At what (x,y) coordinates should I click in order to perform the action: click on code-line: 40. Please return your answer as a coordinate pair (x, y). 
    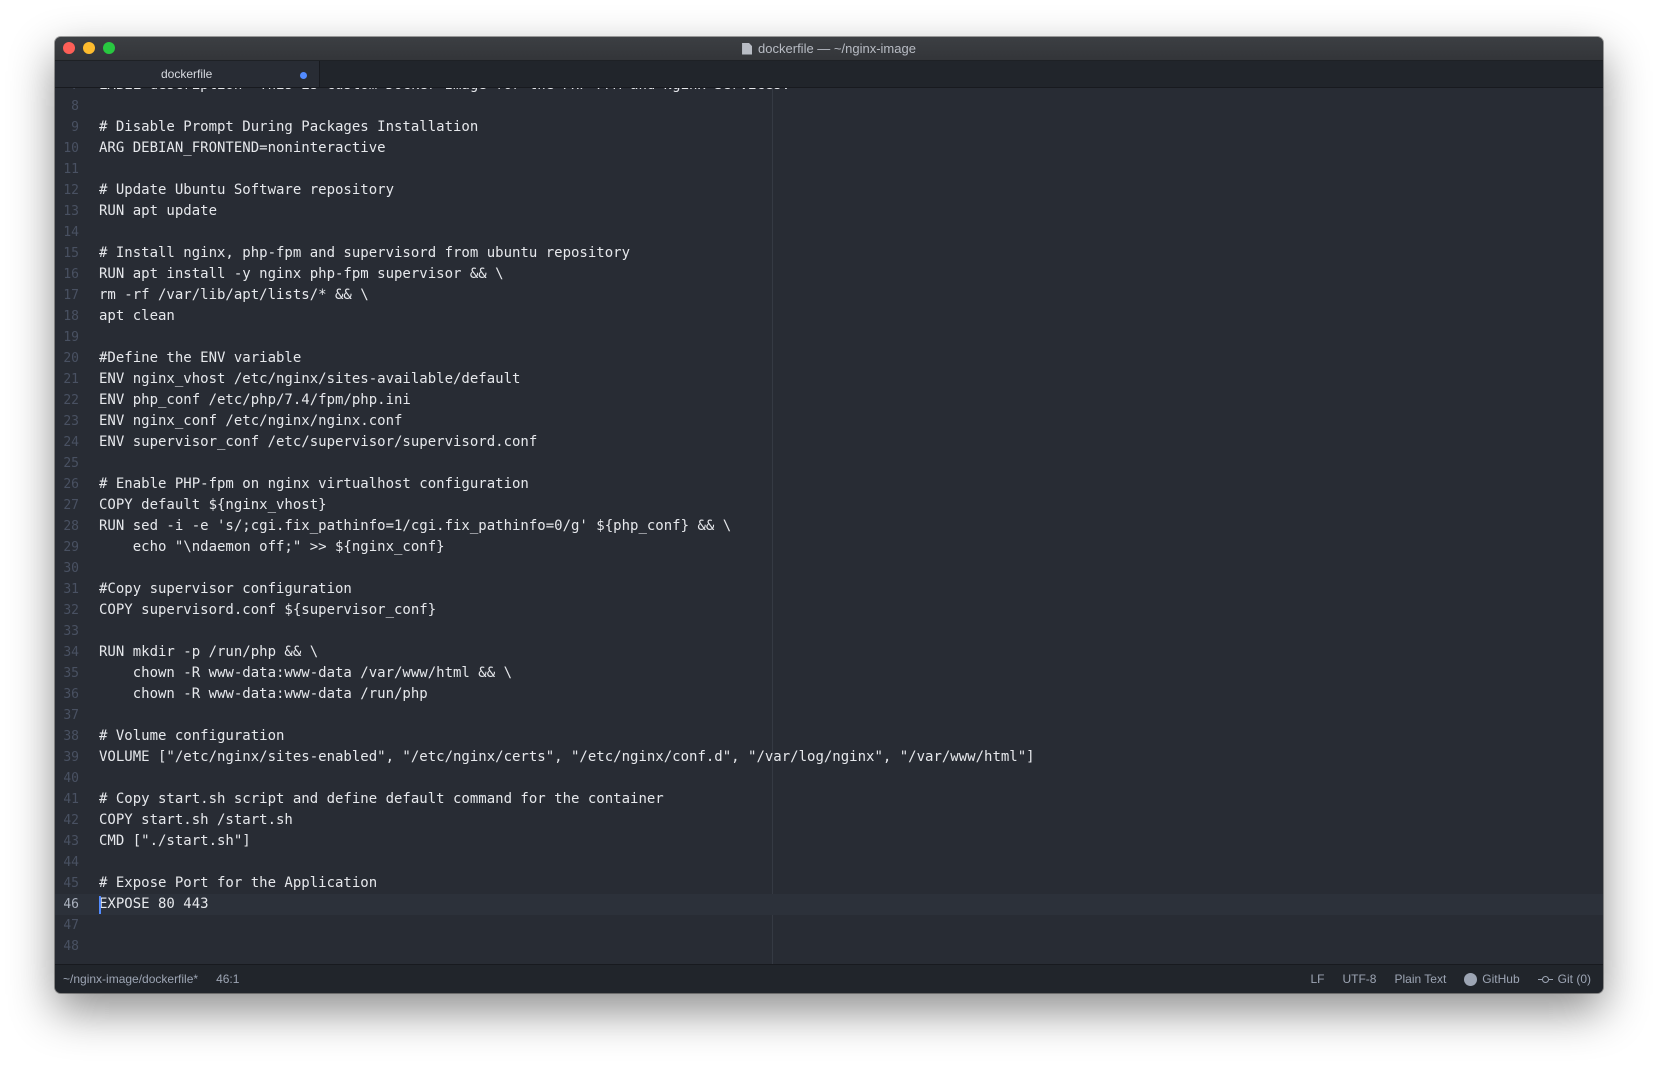
    Looking at the image, I should click on (829, 778).